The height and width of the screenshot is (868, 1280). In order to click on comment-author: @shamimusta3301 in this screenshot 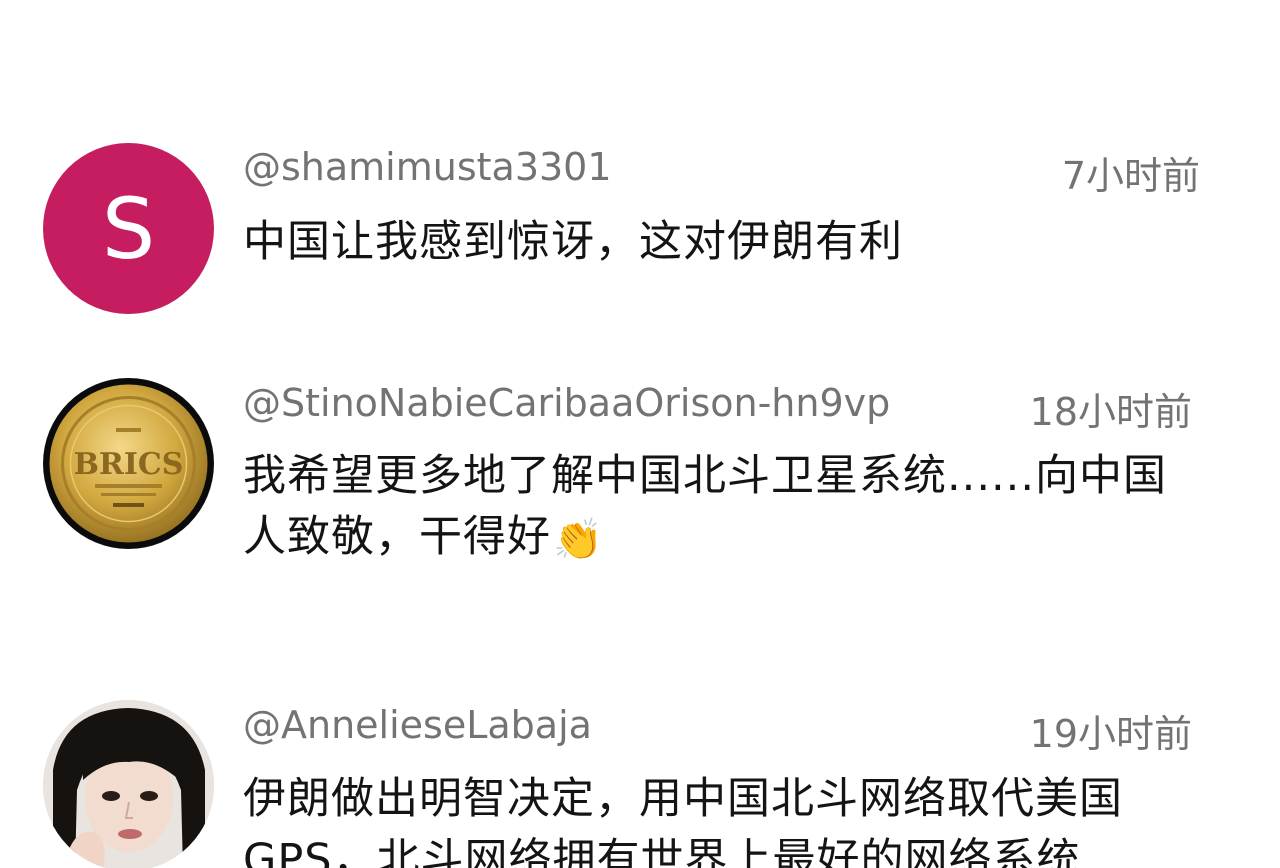, I will do `click(427, 167)`.